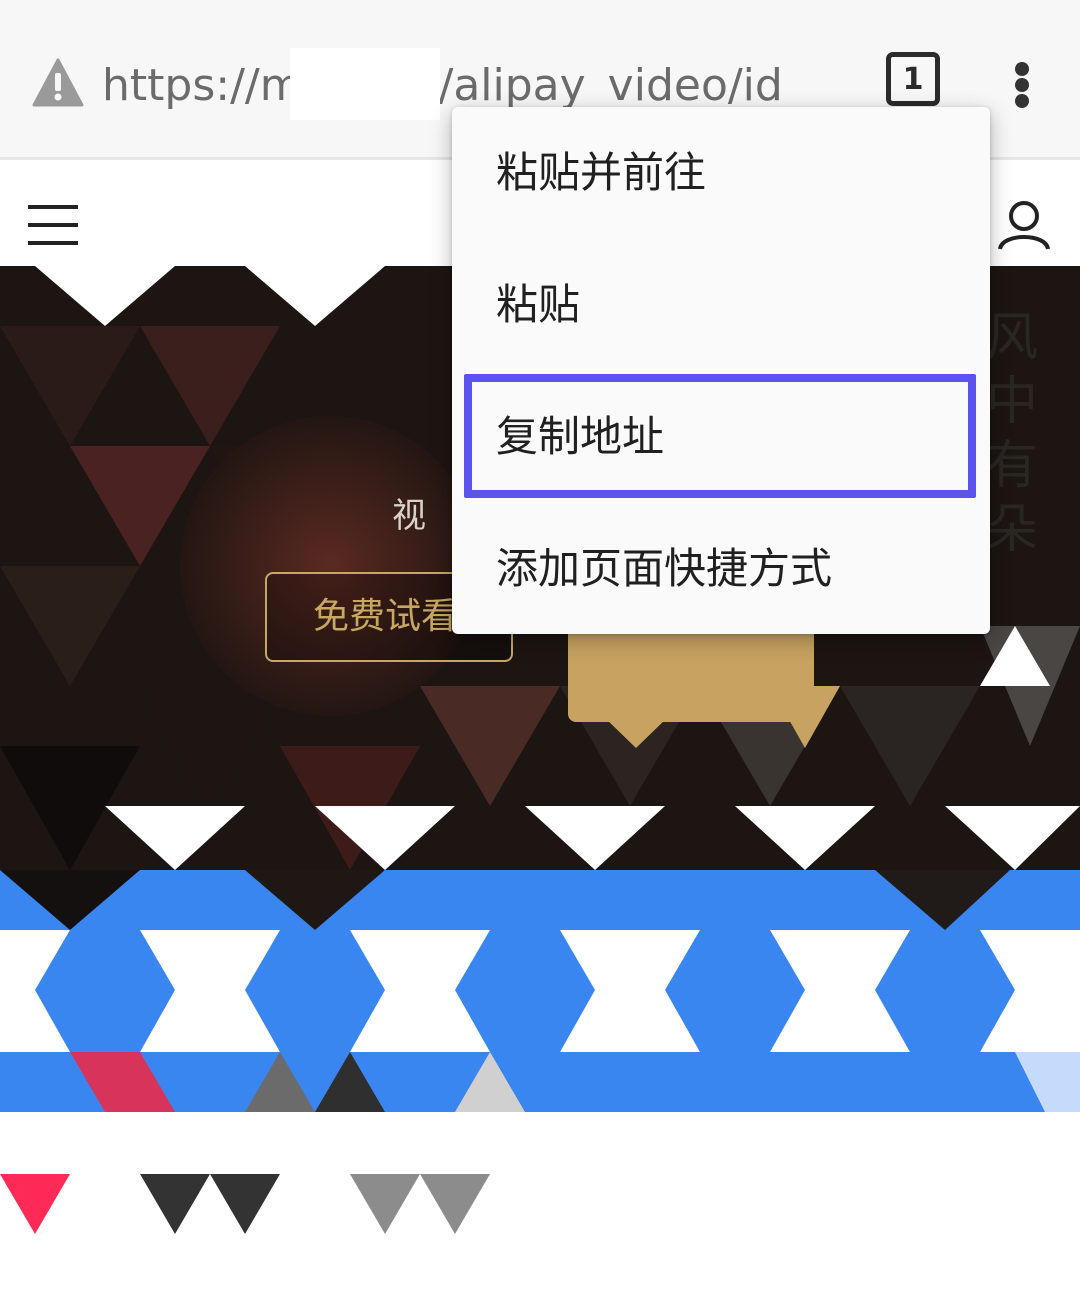  Describe the element at coordinates (58, 83) in the screenshot. I see `warning-triangle-icon` at that location.